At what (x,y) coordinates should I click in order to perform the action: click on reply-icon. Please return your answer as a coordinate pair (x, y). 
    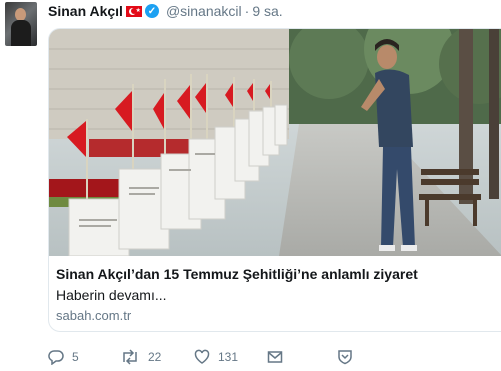
    Looking at the image, I should click on (56, 357).